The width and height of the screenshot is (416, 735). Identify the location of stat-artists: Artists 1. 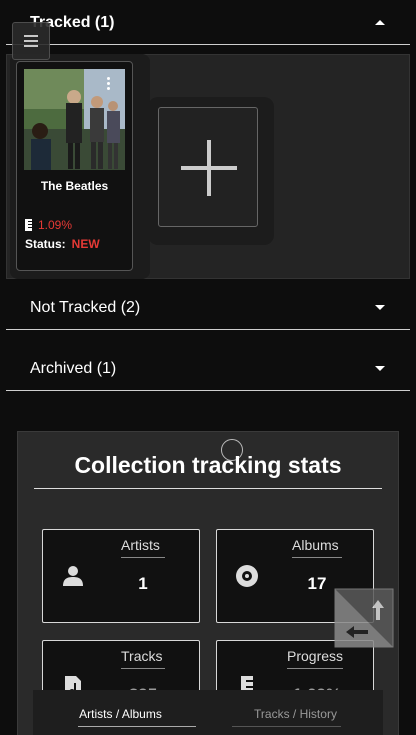
(121, 576).